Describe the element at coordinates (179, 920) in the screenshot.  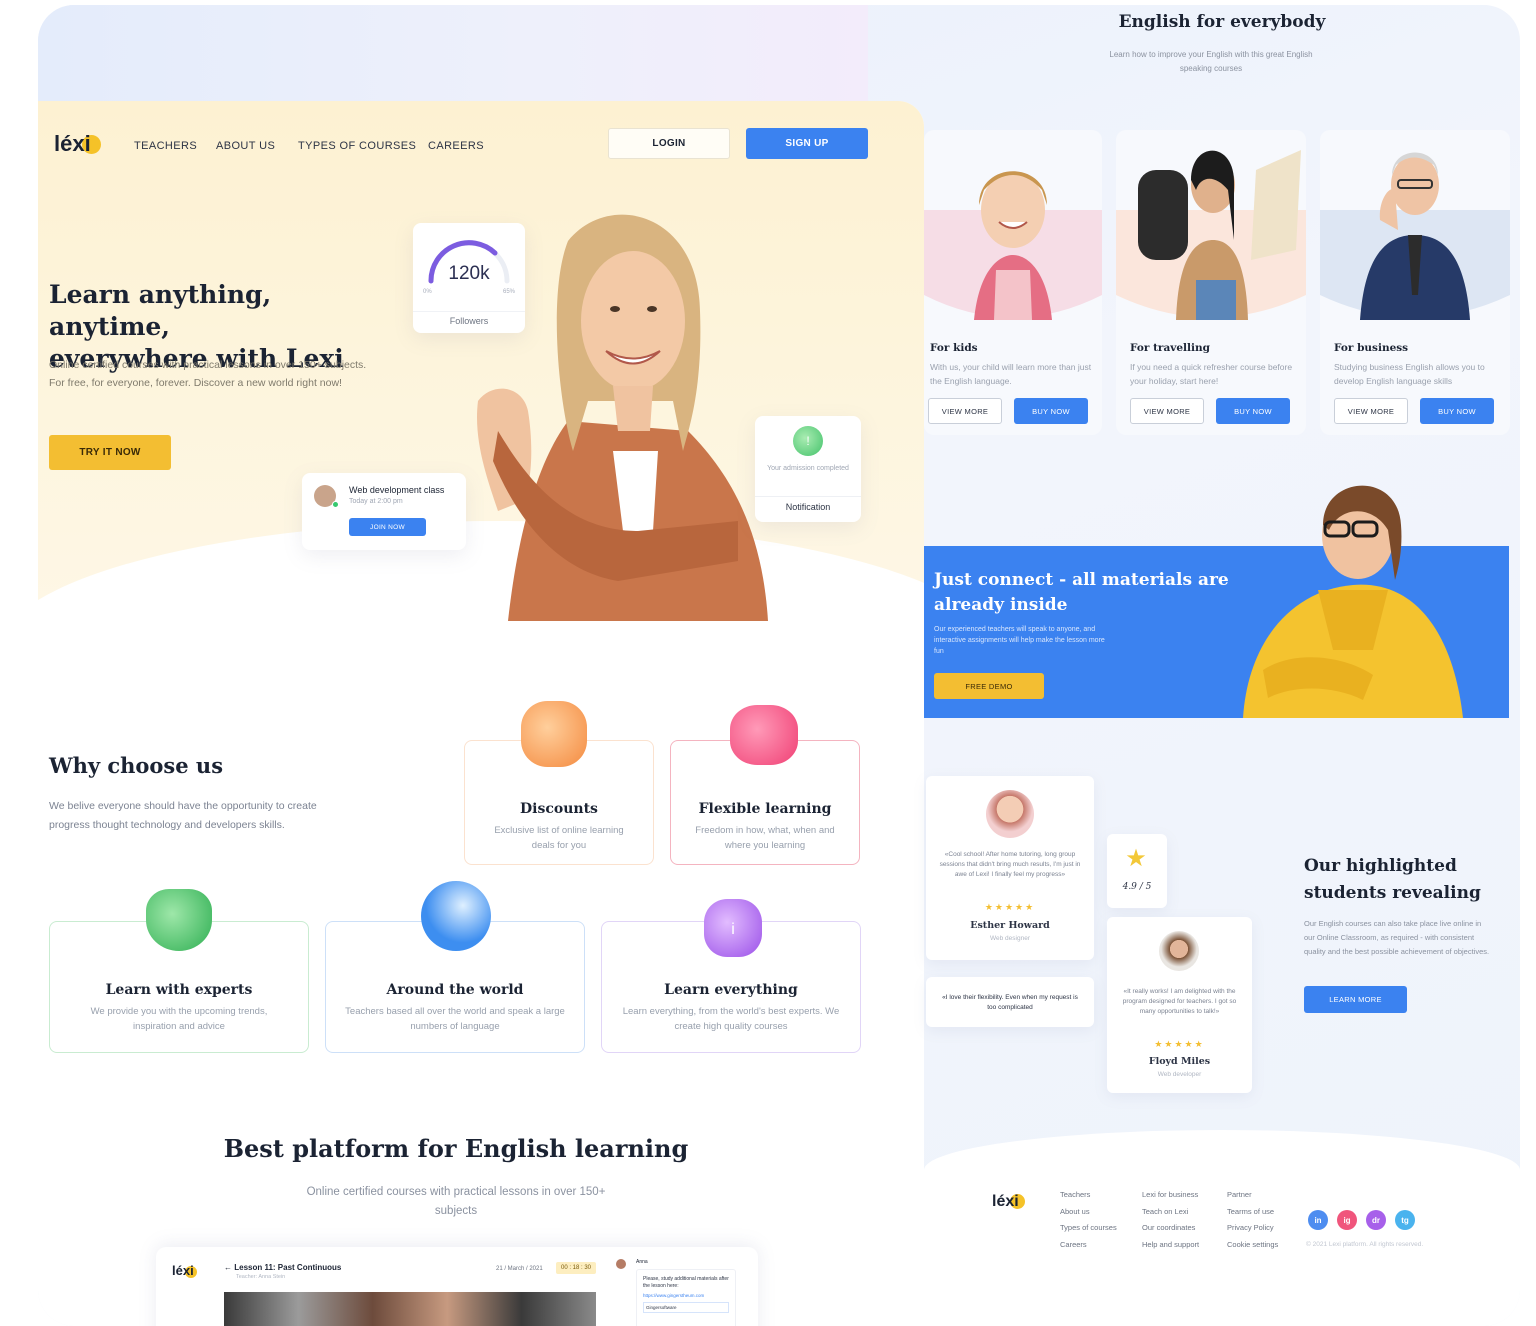
I see `shield-check-icon` at that location.